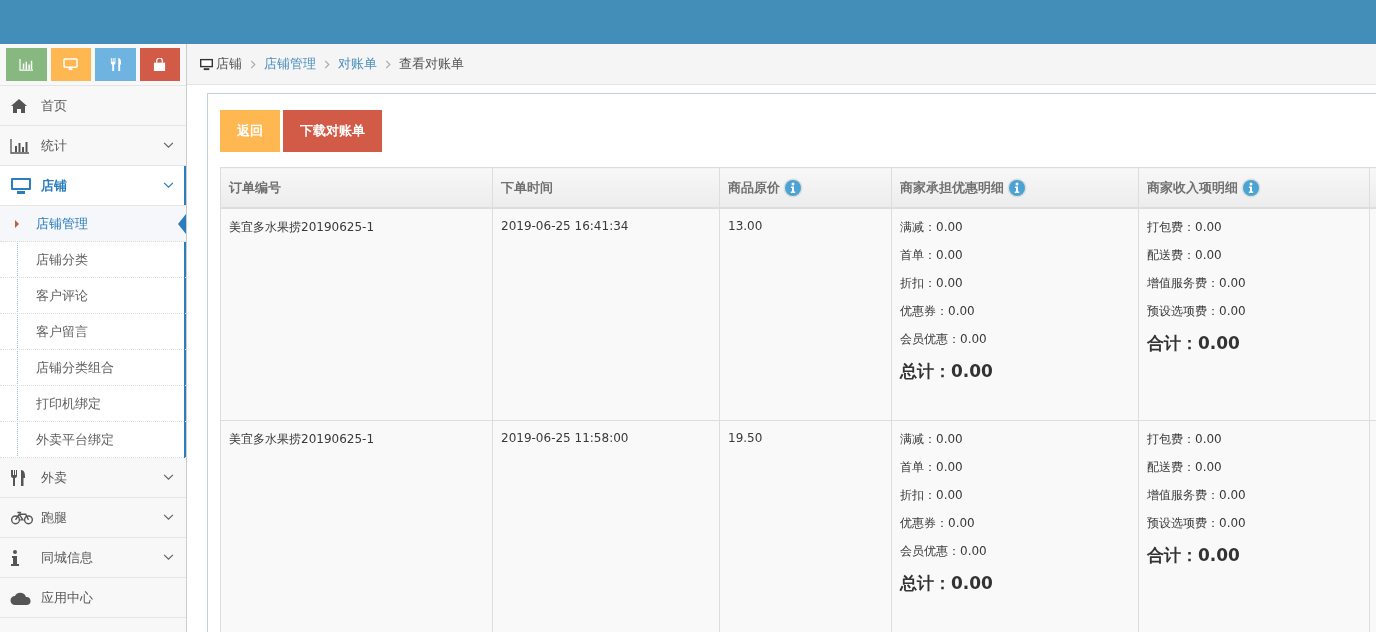 Image resolution: width=1376 pixels, height=632 pixels. What do you see at coordinates (332, 131) in the screenshot?
I see `download-button: 下载对账单` at bounding box center [332, 131].